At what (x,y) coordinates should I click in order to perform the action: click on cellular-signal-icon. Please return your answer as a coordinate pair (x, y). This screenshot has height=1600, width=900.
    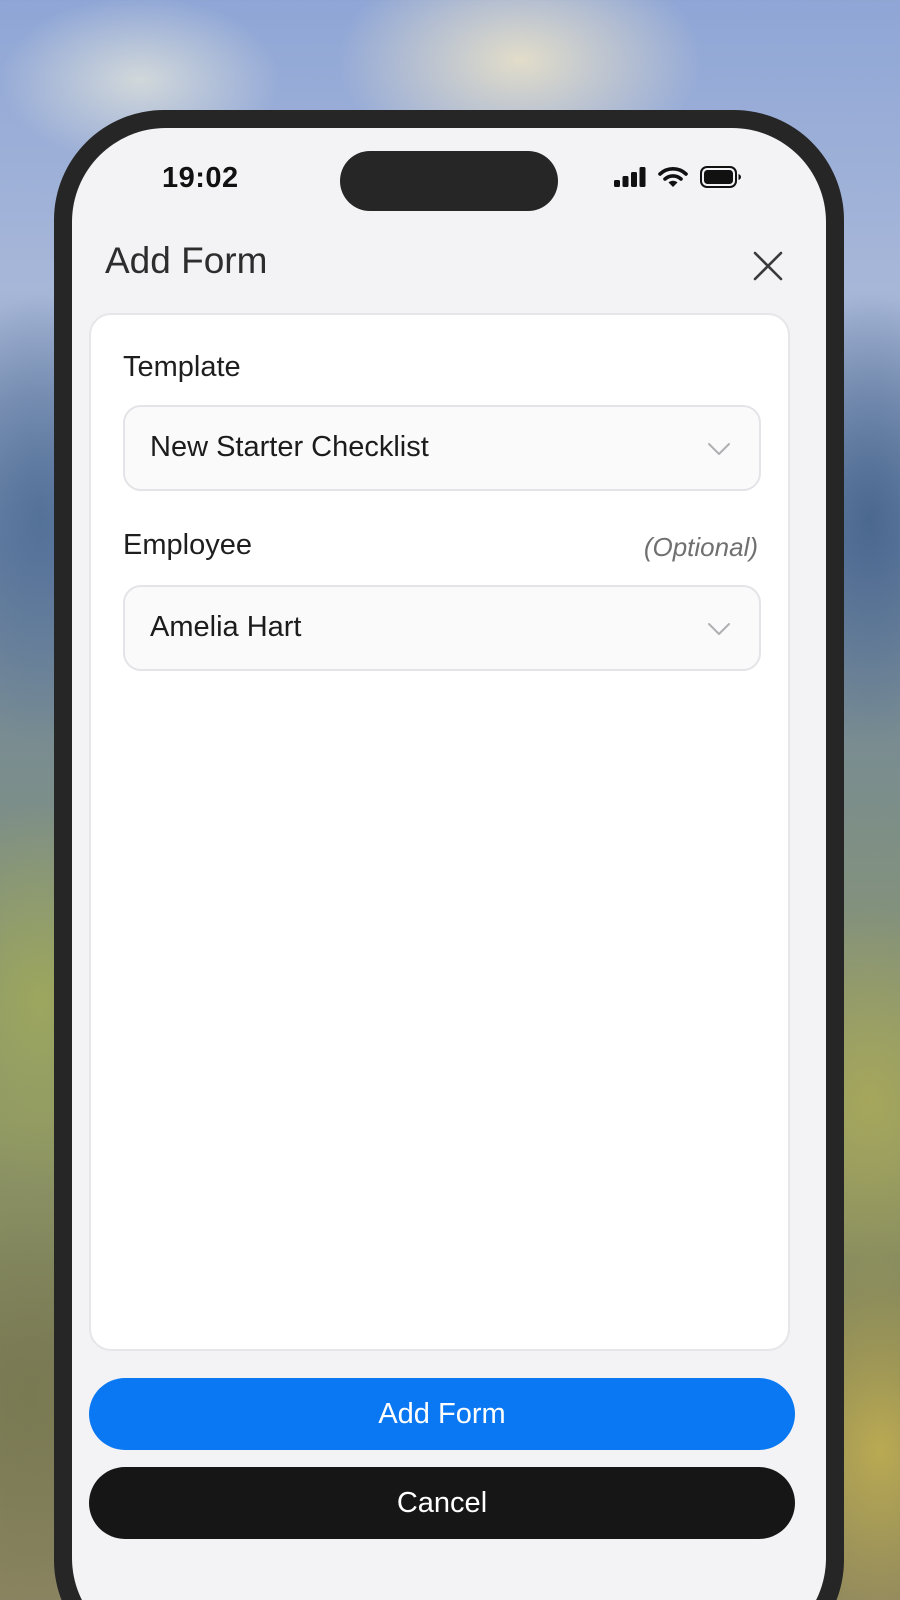
    Looking at the image, I should click on (630, 177).